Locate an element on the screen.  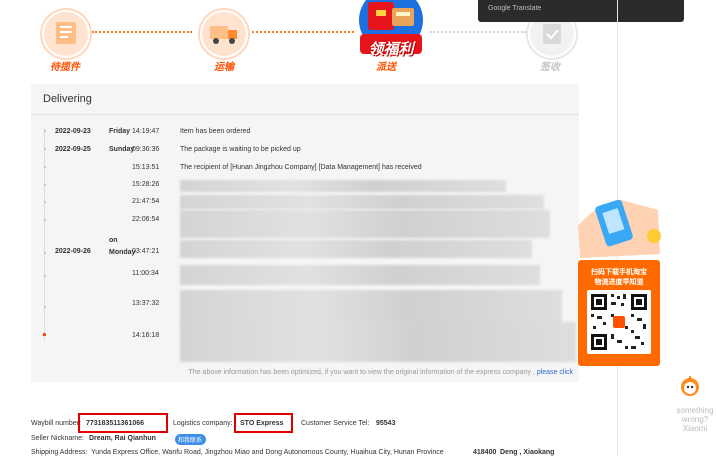
event-time: 21:47:54 is located at coordinates (146, 201).